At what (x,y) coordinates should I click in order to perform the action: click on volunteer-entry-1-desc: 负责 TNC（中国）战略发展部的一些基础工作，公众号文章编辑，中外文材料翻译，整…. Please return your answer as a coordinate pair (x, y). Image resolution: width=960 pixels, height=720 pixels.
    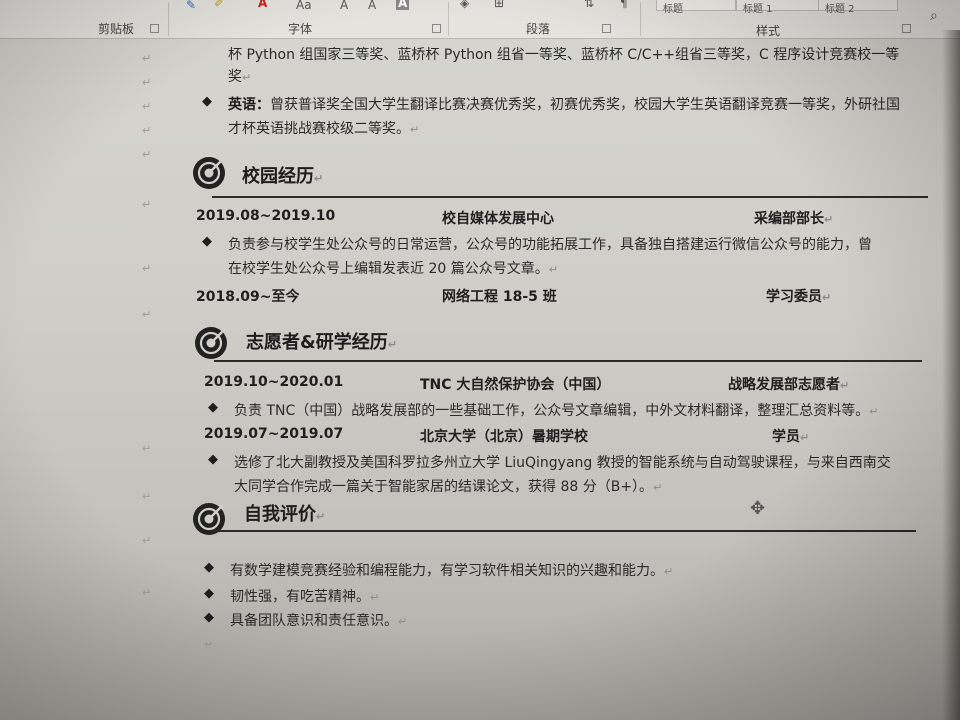
    Looking at the image, I should click on (556, 410).